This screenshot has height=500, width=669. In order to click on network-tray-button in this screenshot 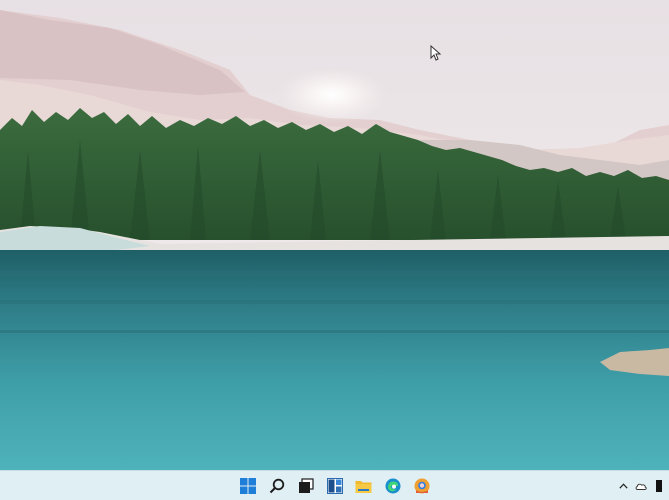, I will do `click(659, 486)`.